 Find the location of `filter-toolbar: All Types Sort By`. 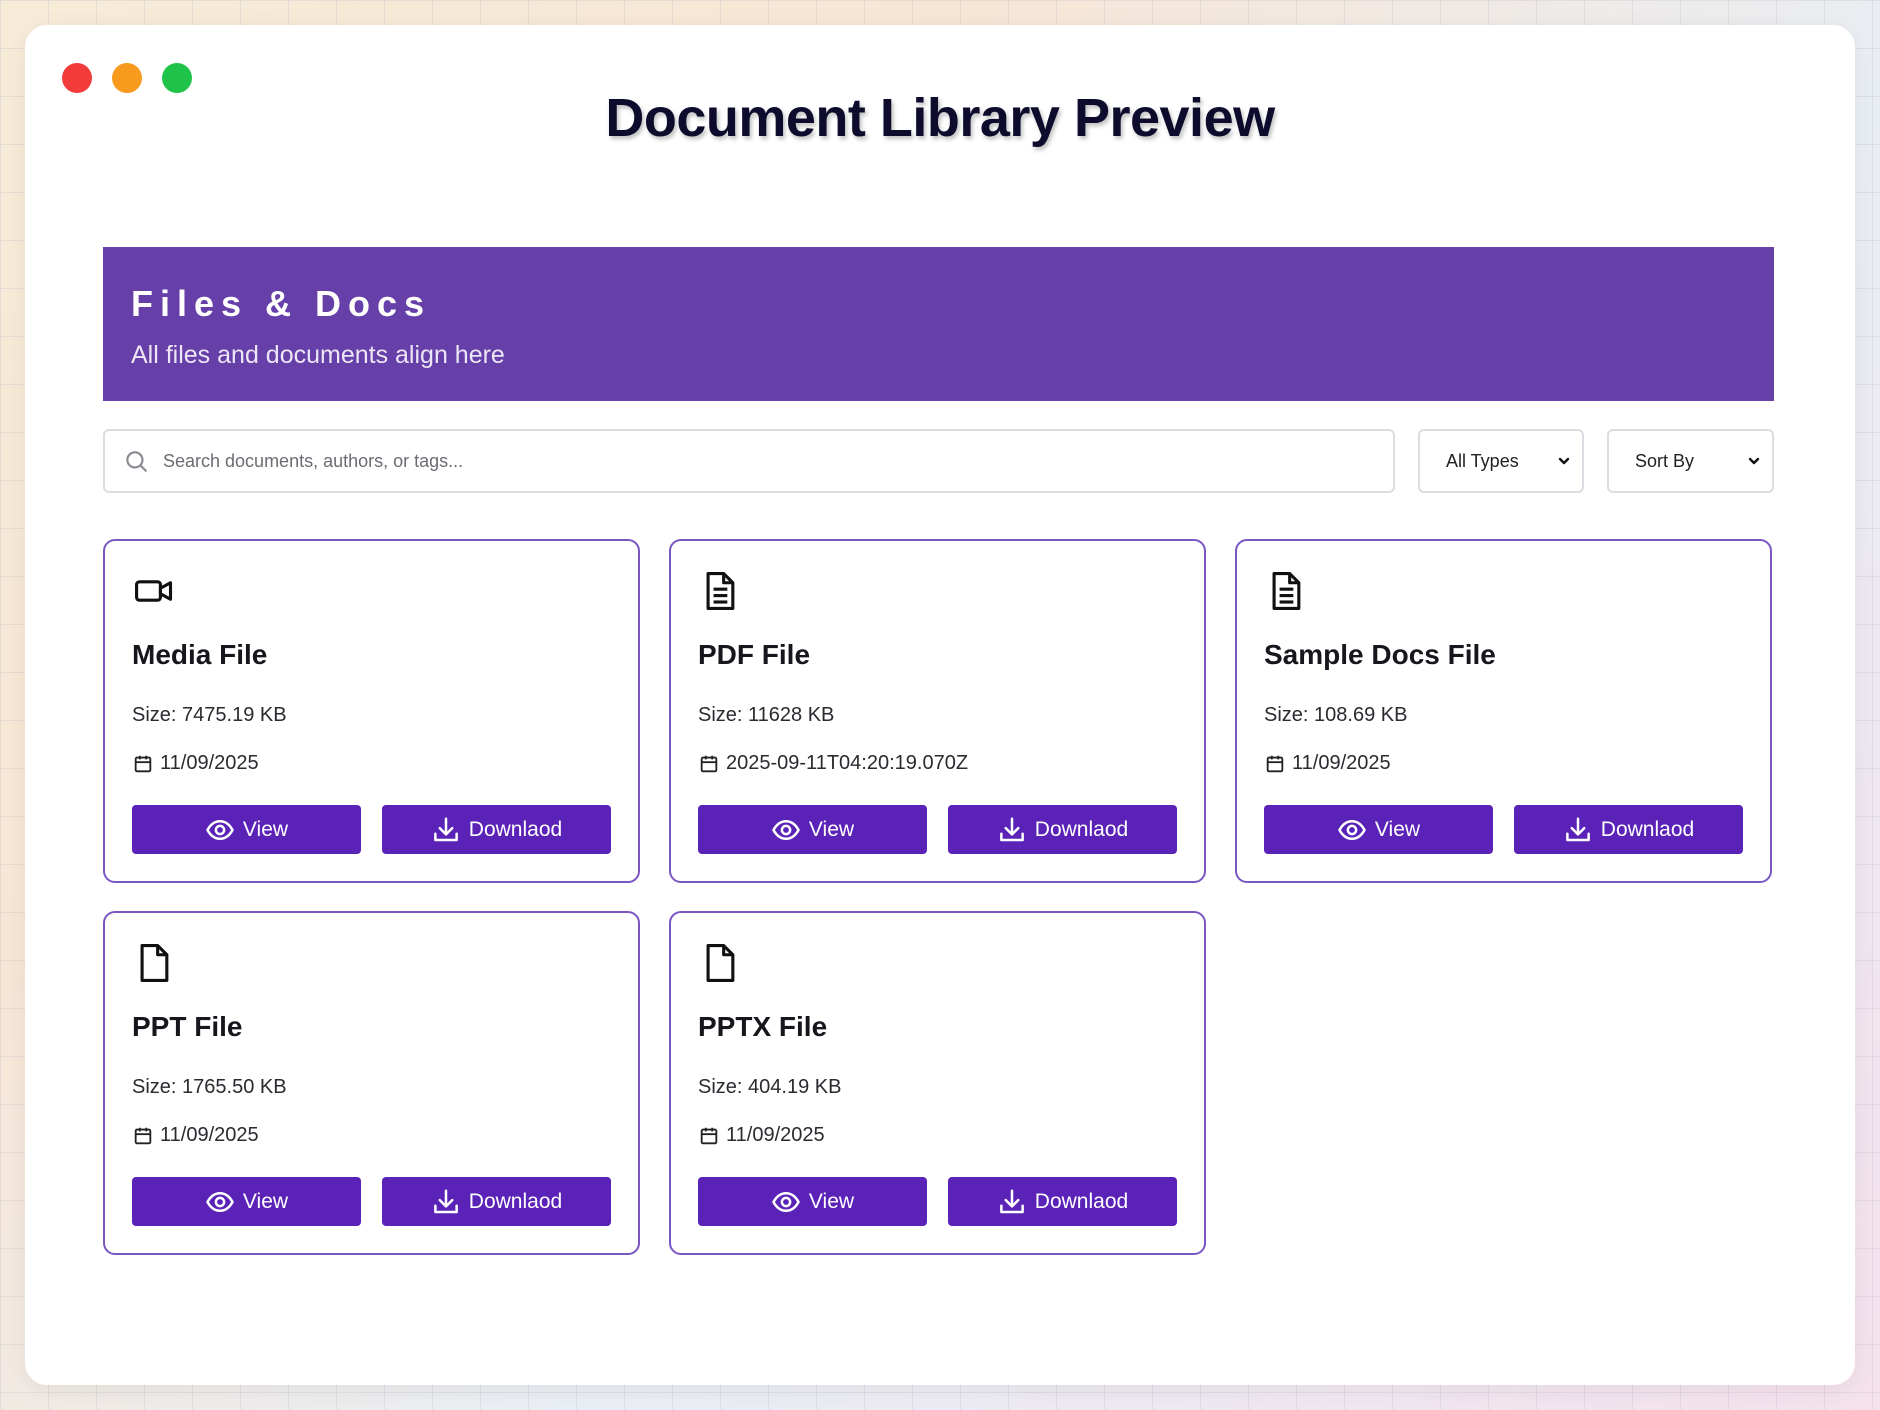

filter-toolbar: All Types Sort By is located at coordinates (938, 461).